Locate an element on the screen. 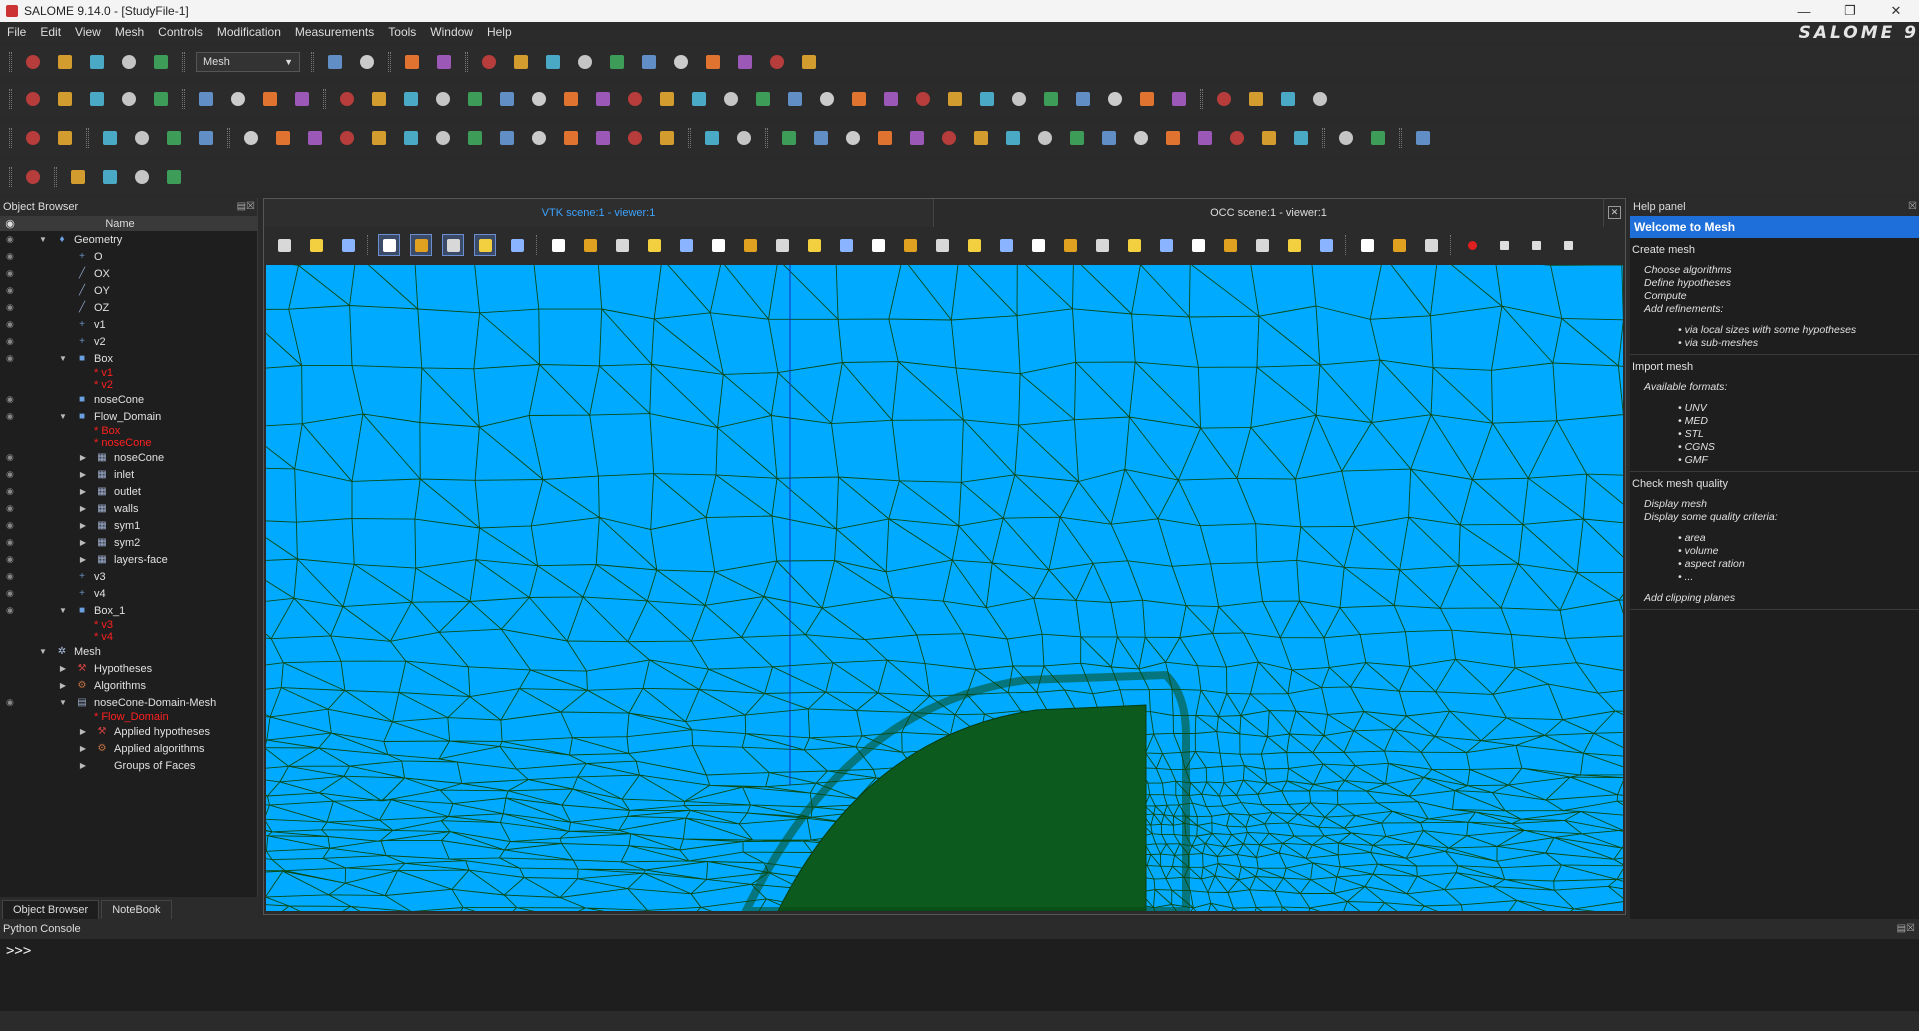 The width and height of the screenshot is (1919, 1031). tree-item: ◉ ■ noseCone is located at coordinates (128, 399).